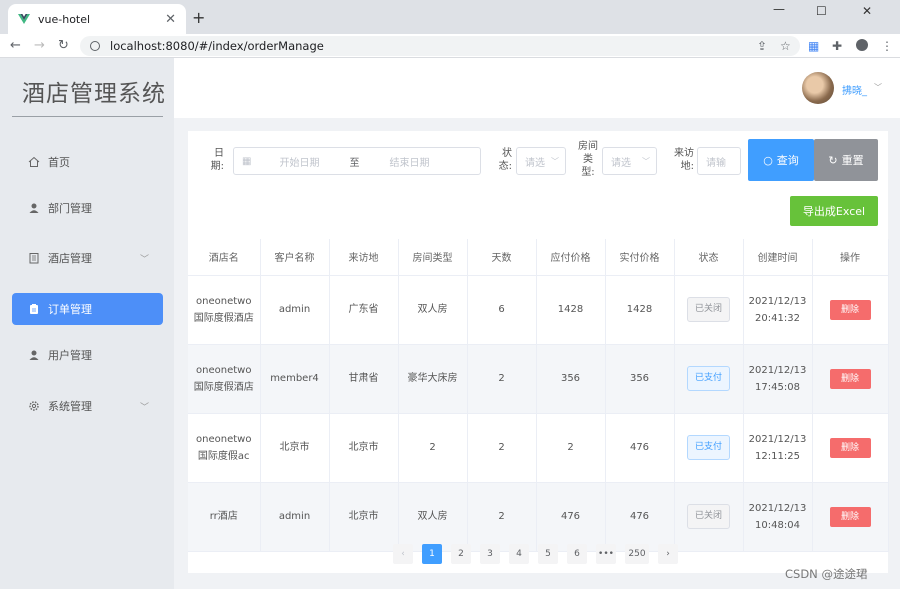 This screenshot has height=589, width=900. I want to click on room-type-select: 请选 ﹀, so click(629, 161).